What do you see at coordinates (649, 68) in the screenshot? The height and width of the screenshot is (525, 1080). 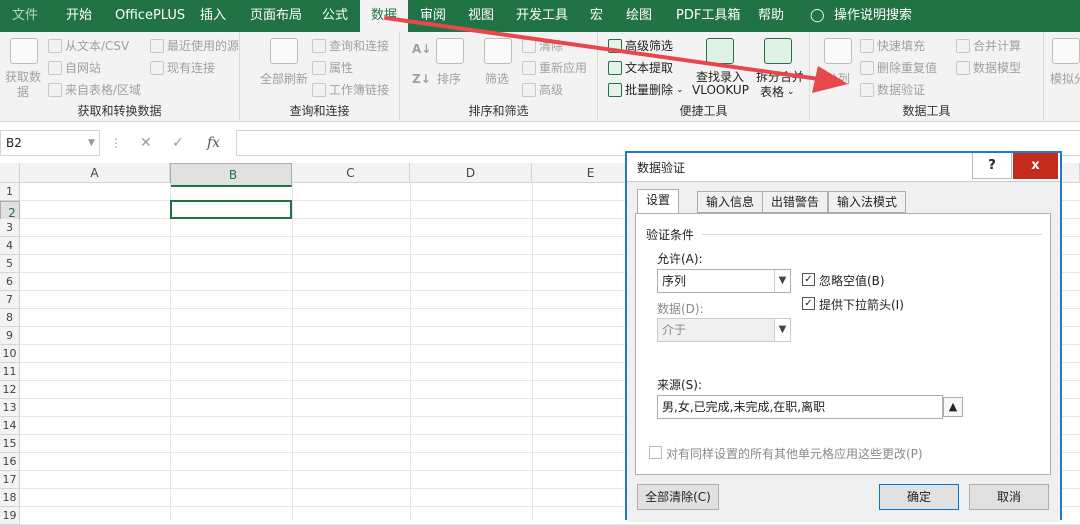 I see `text-extract-label: 文本提取` at bounding box center [649, 68].